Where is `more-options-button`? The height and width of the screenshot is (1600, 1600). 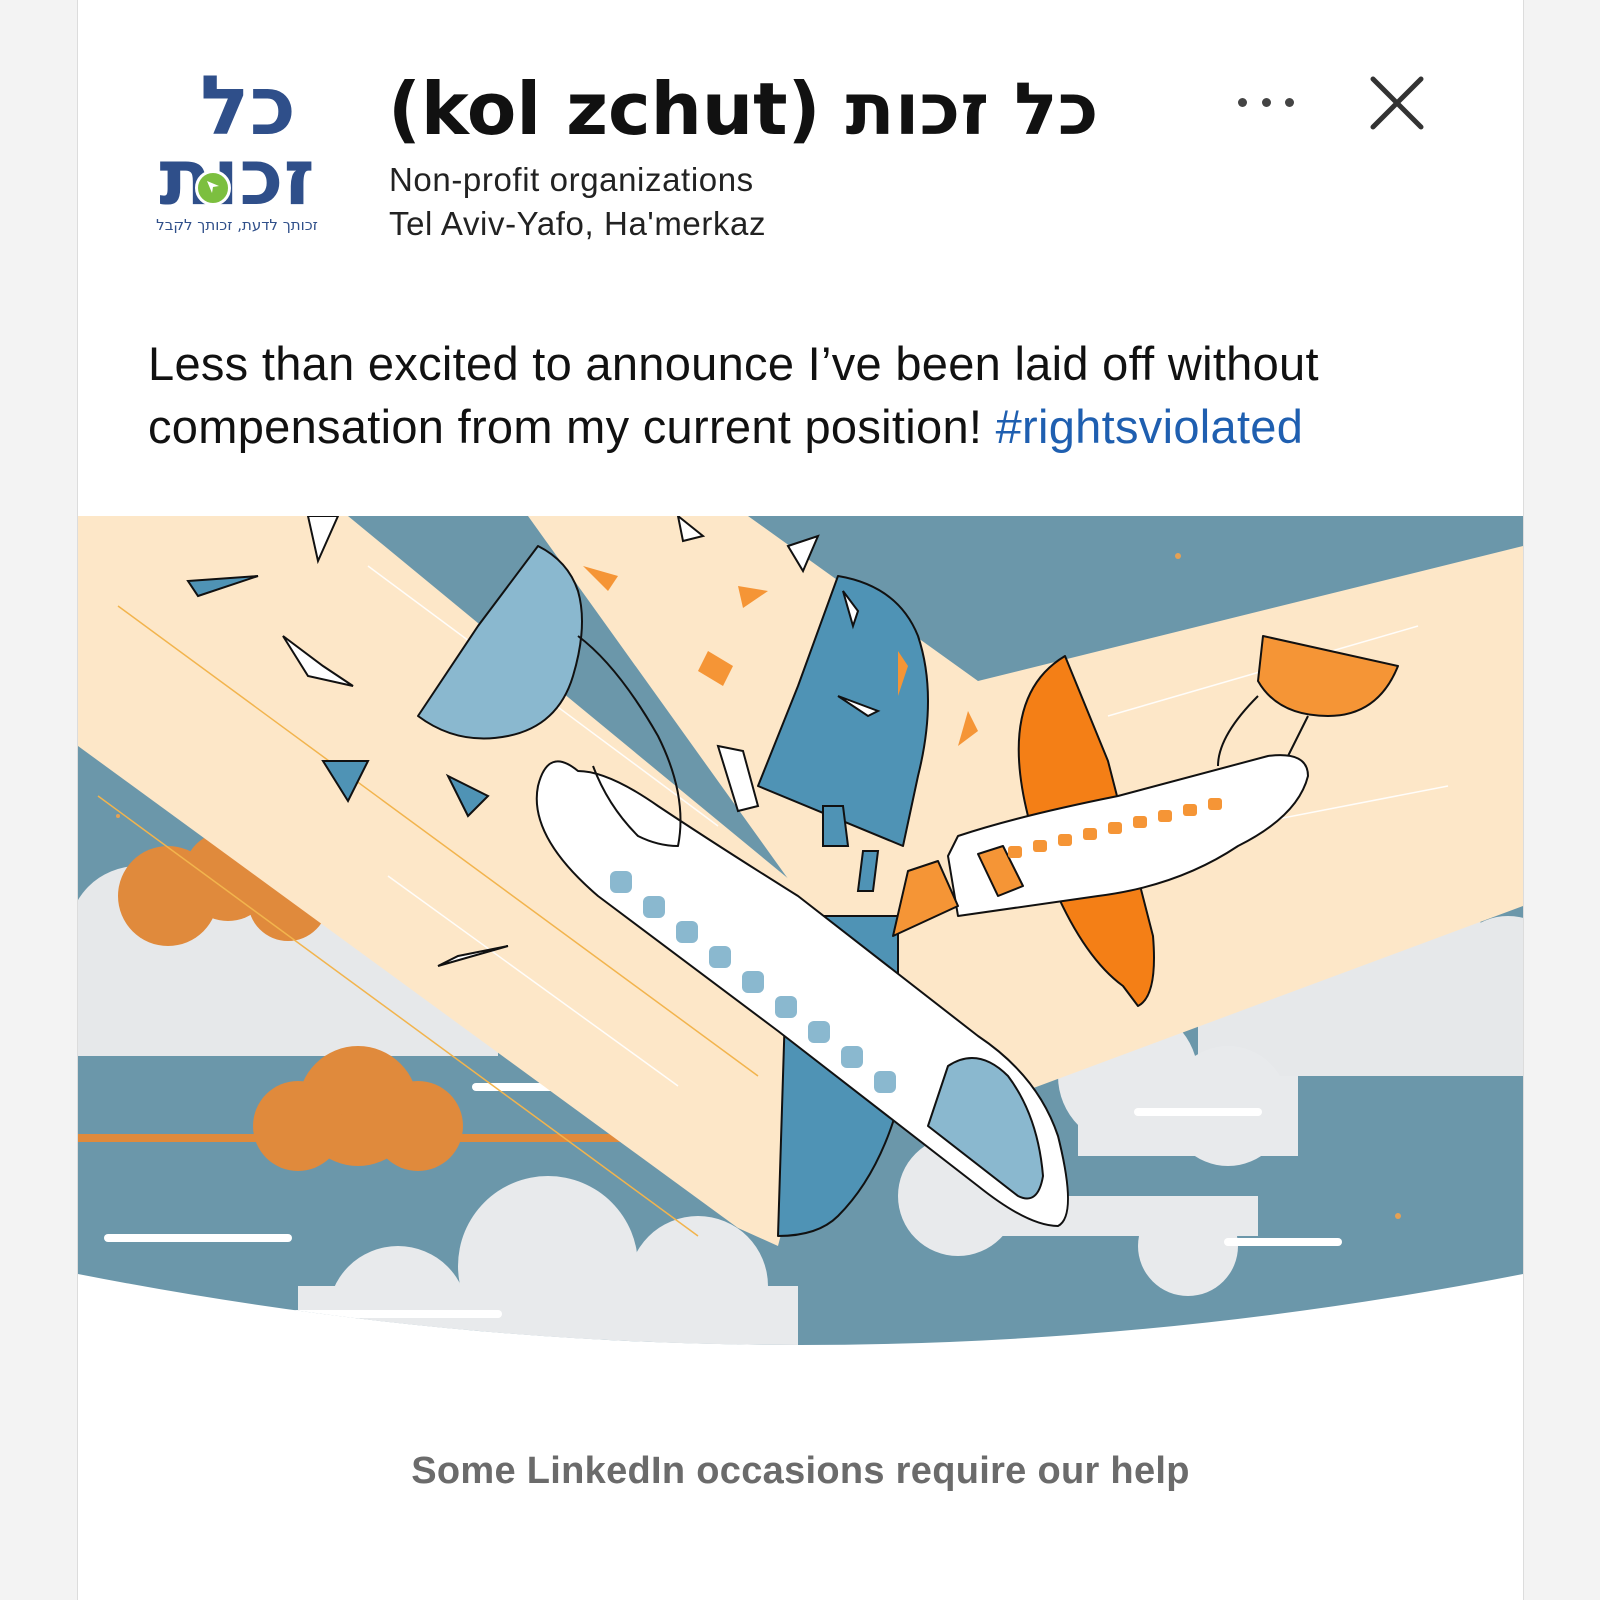
more-options-button is located at coordinates (1266, 102).